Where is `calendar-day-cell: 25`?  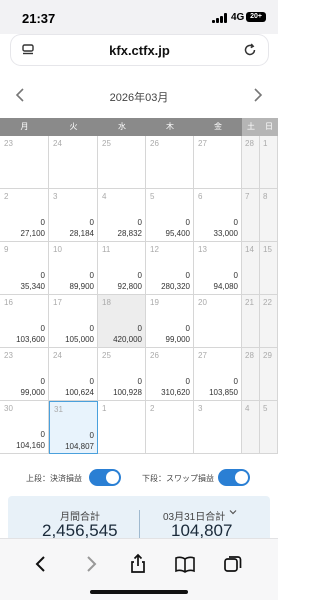 calendar-day-cell: 25 is located at coordinates (122, 162).